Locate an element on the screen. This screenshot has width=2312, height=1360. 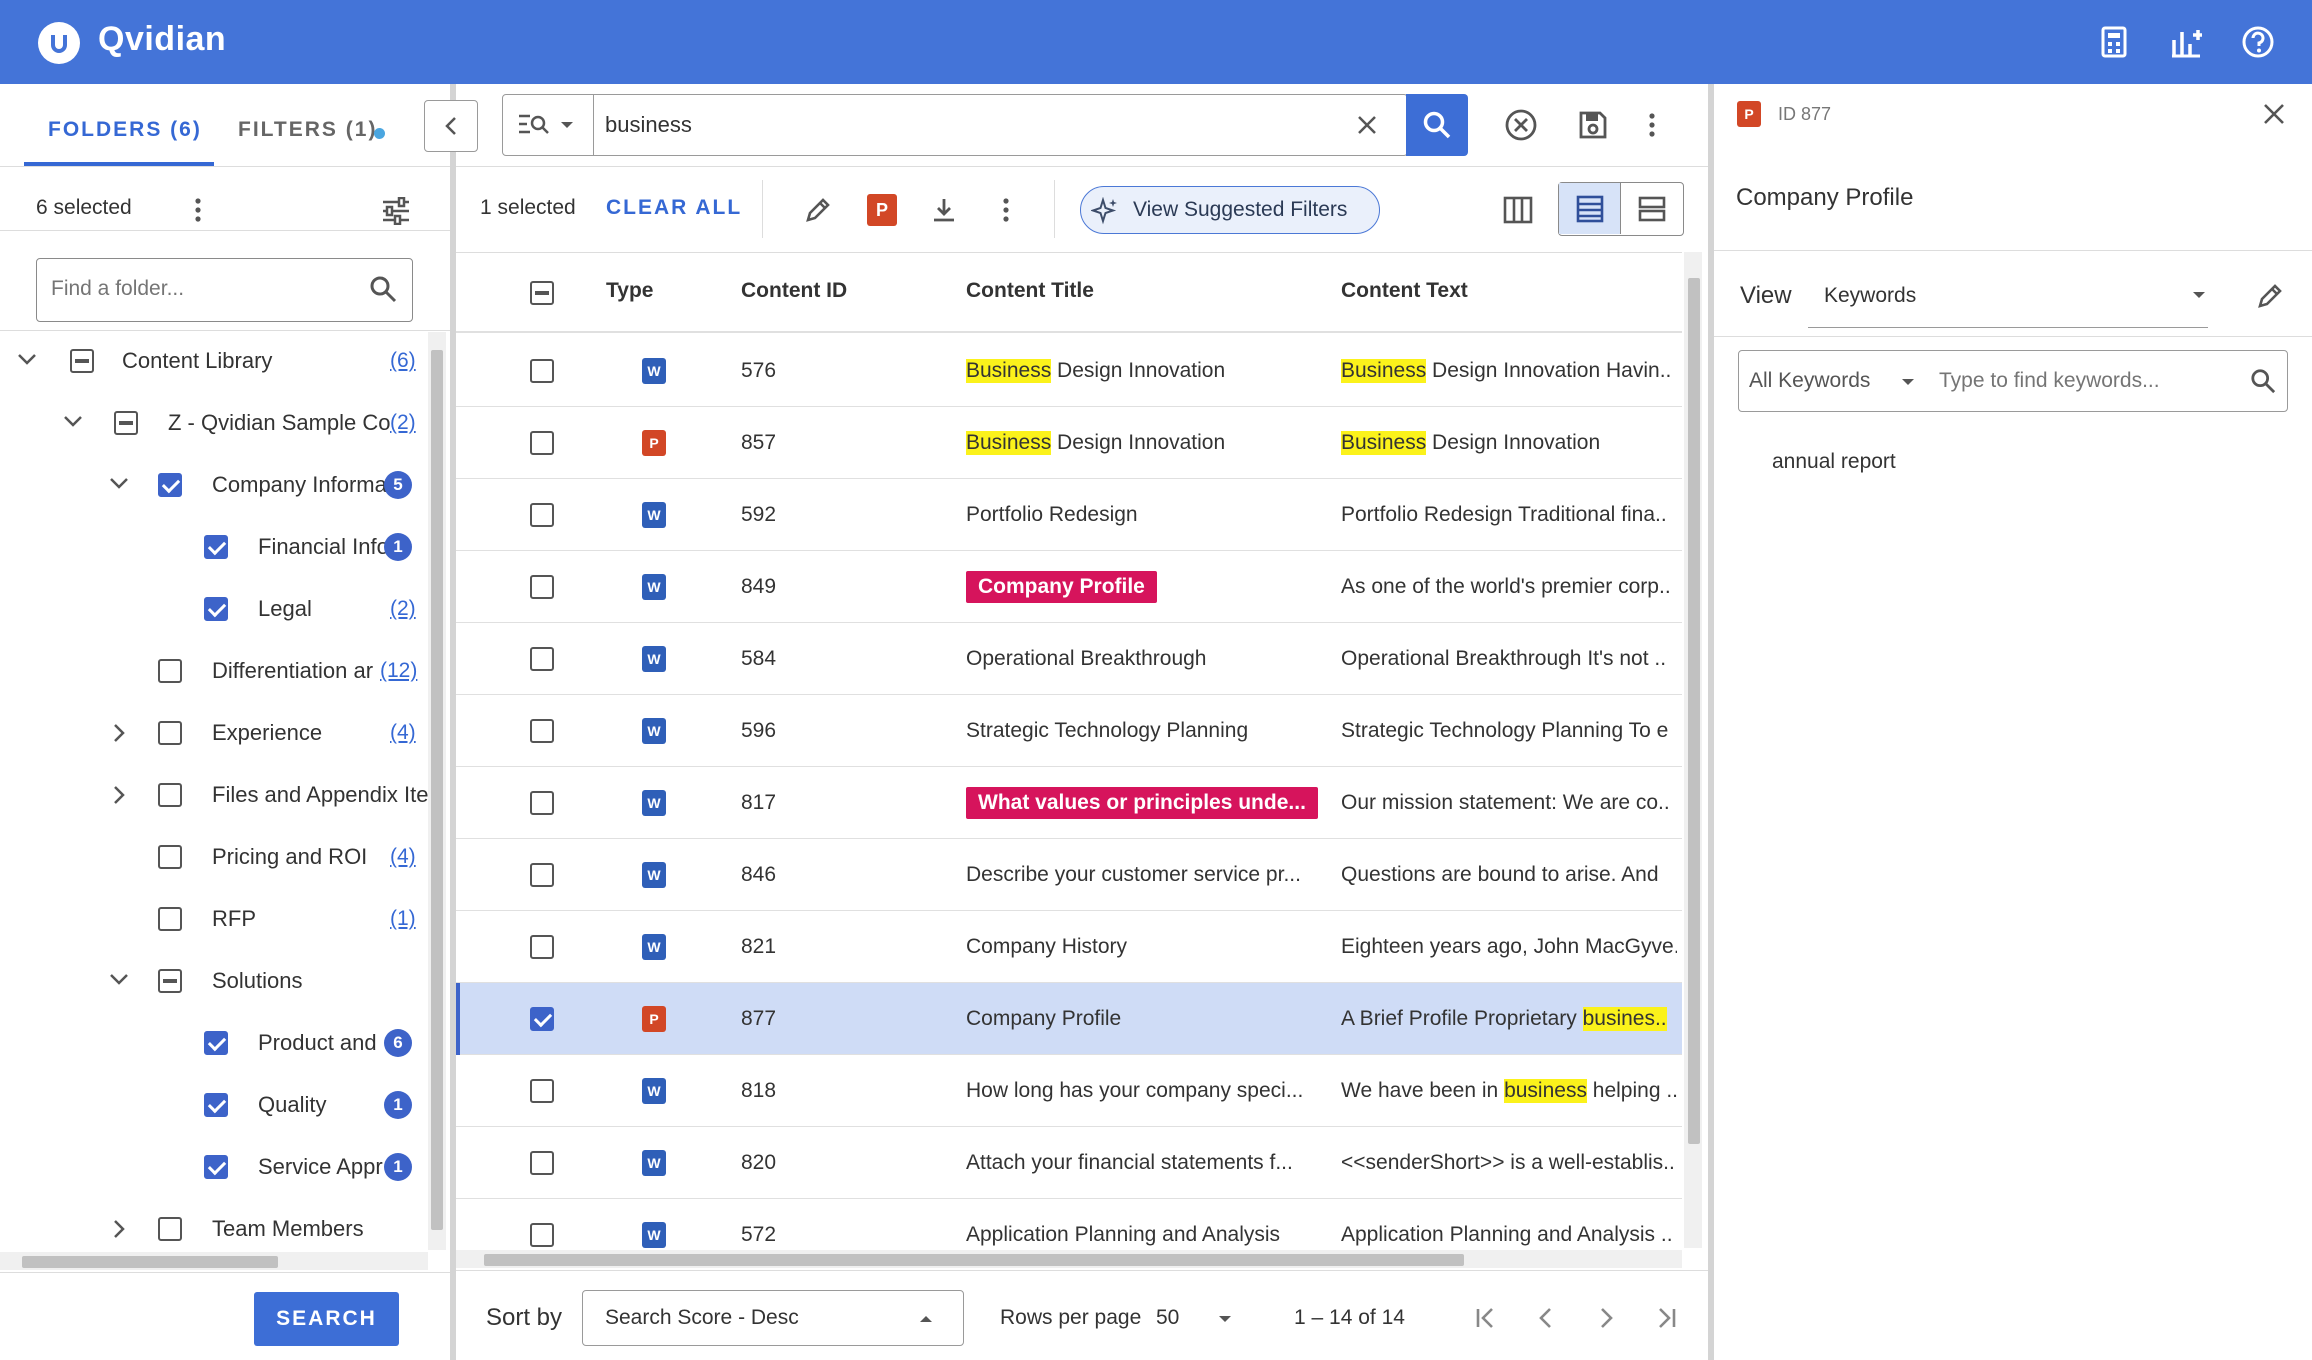
keyword-search-input is located at coordinates (2089, 381).